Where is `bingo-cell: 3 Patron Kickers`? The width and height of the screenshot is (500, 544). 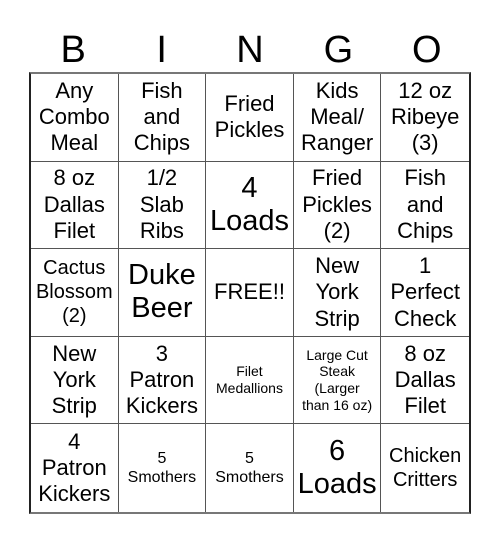 bingo-cell: 3 Patron Kickers is located at coordinates (162, 380).